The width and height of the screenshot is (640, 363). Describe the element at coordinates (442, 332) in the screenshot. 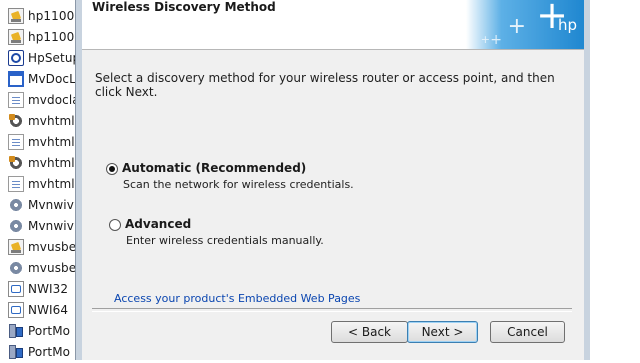

I see `next-button: Next >` at that location.